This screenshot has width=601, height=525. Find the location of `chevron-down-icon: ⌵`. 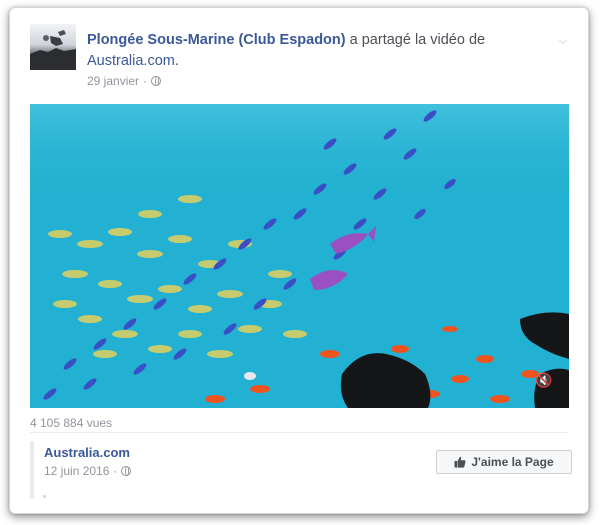

chevron-down-icon: ⌵ is located at coordinates (563, 41).